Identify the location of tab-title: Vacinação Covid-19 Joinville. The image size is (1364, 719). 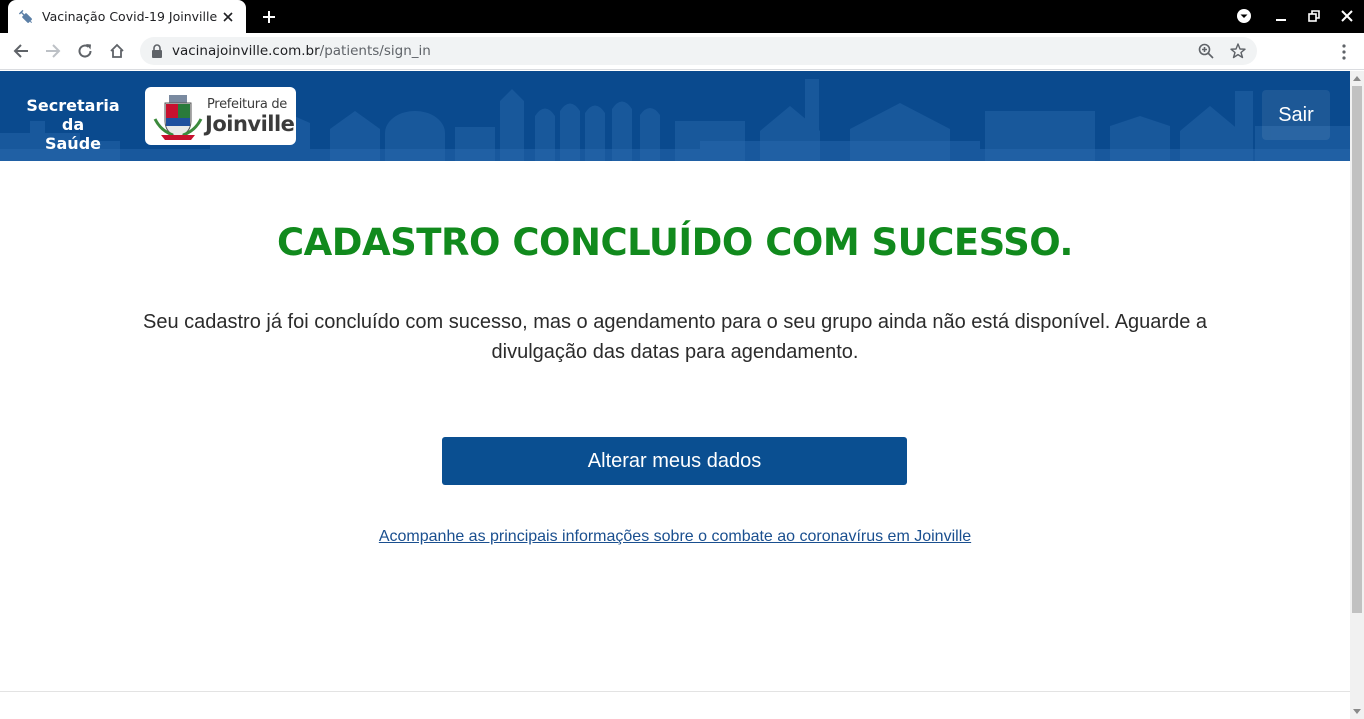
(130, 16).